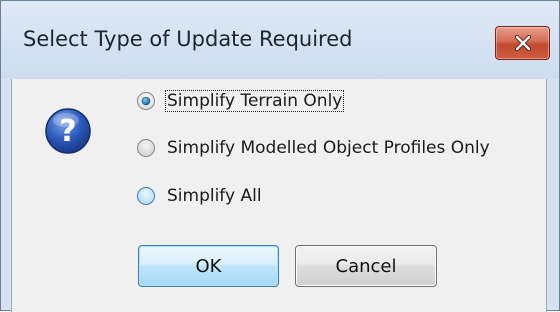 This screenshot has height=312, width=560. I want to click on option-label-profiles: Simplify Modelled Object Profiles Only, so click(328, 148).